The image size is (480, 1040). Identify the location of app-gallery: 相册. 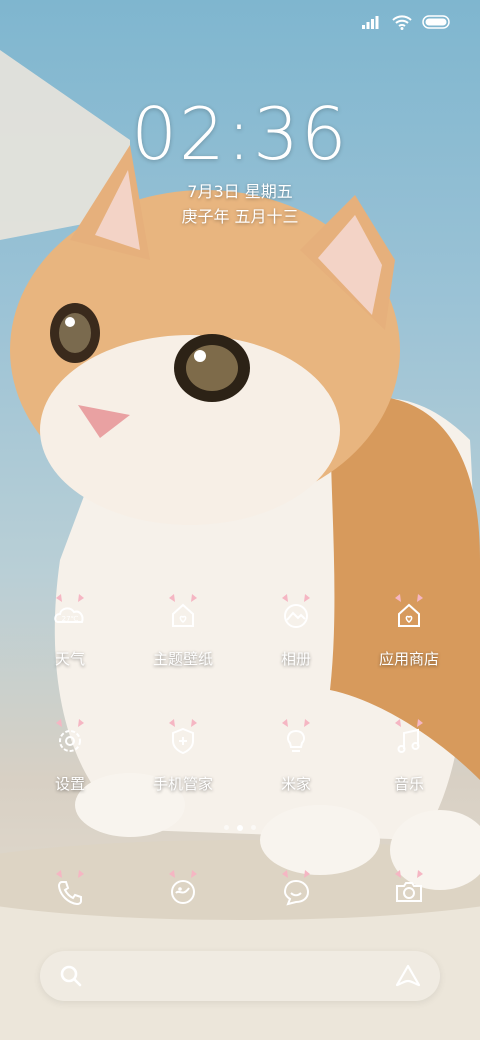
(296, 630).